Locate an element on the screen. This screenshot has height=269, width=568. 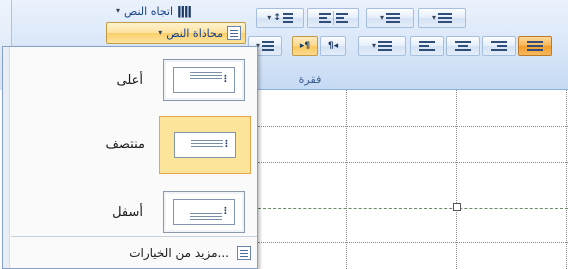
numbering-button: ▾ is located at coordinates (390, 18).